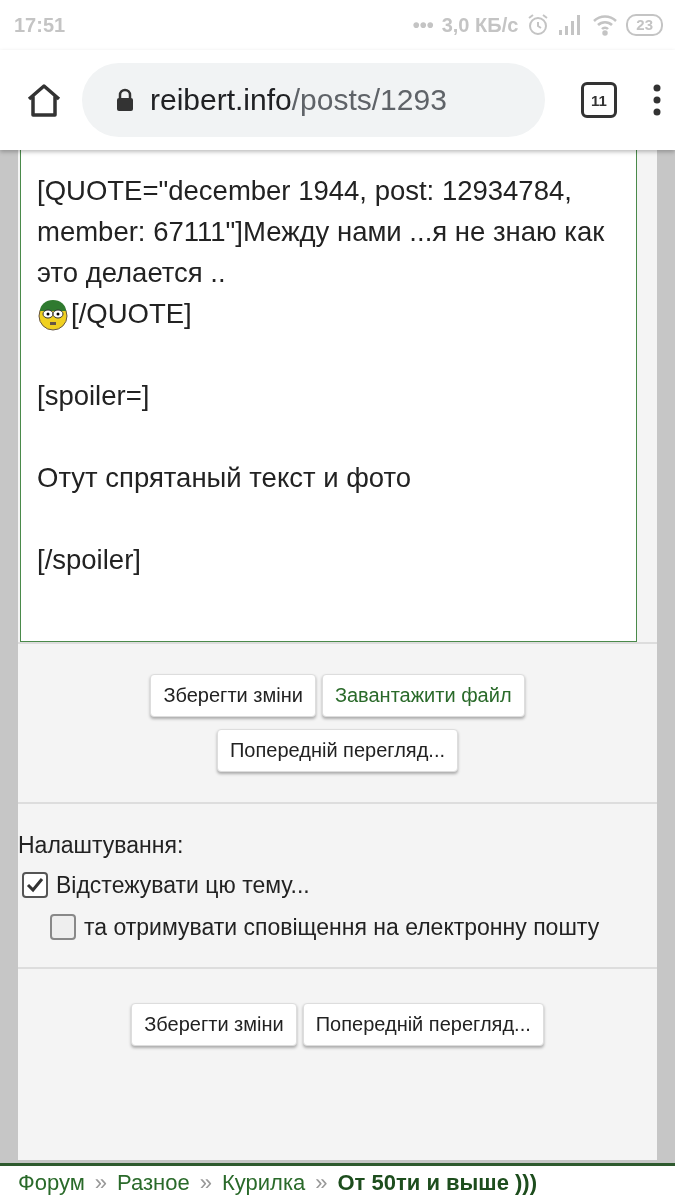  I want to click on breadcrumb-link: От 50ти и выше ))), so click(437, 1183).